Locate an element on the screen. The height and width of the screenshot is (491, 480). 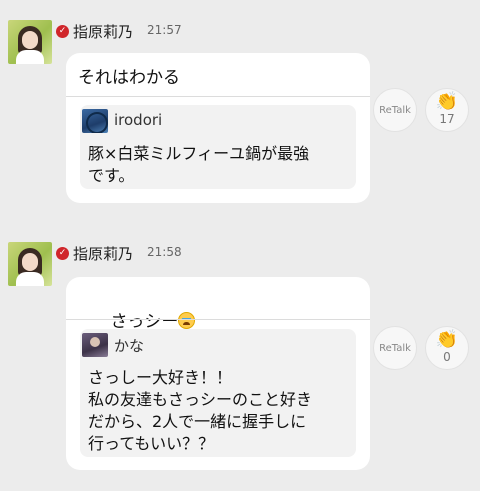
quoted-user-name: かな is located at coordinates (129, 346).